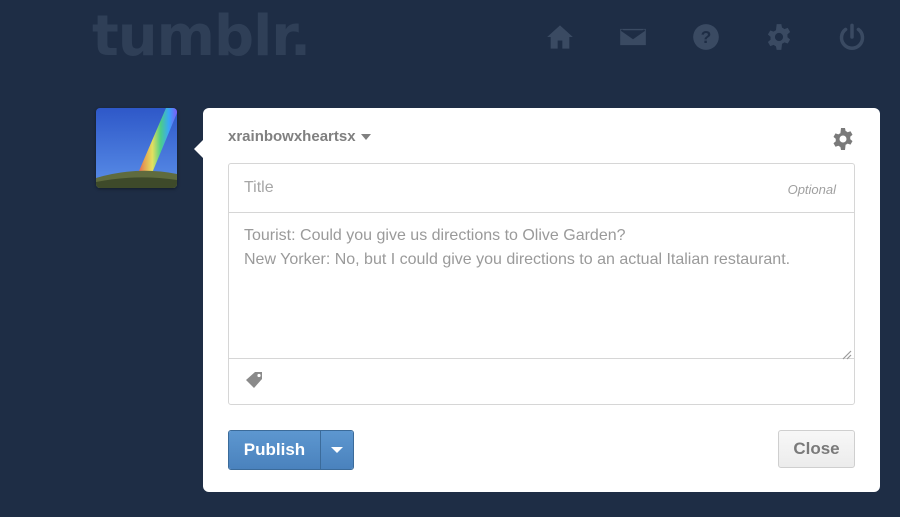  I want to click on top-nav: ?, so click(706, 37).